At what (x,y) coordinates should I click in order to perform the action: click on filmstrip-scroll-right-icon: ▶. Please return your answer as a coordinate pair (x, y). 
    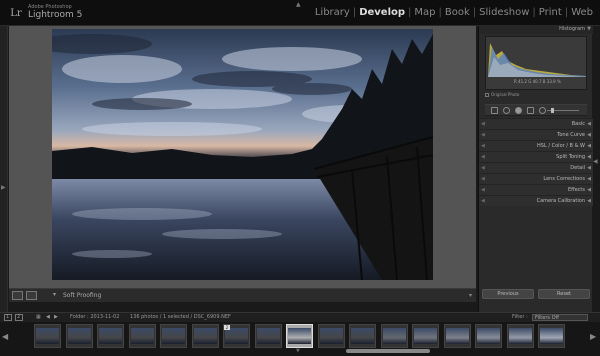
    Looking at the image, I should click on (593, 336).